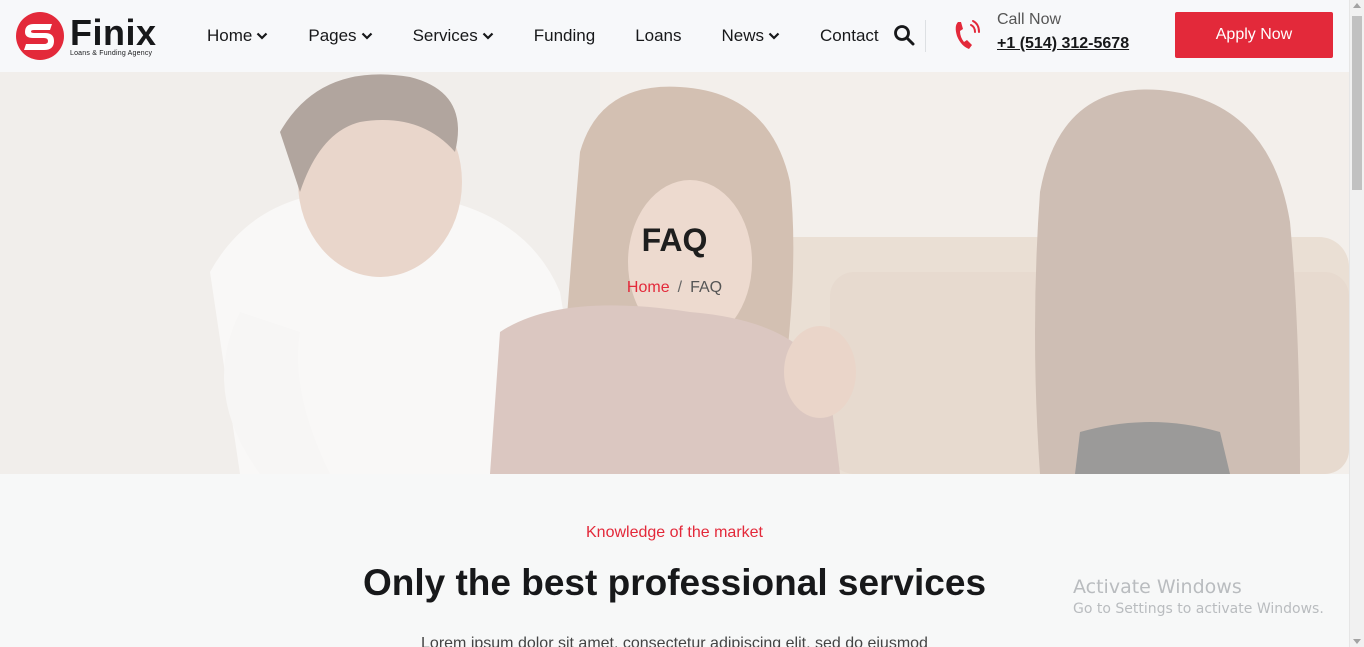  Describe the element at coordinates (1198, 609) in the screenshot. I see `windows-activation-subtitle: Go to Settings to activate Windows.` at that location.